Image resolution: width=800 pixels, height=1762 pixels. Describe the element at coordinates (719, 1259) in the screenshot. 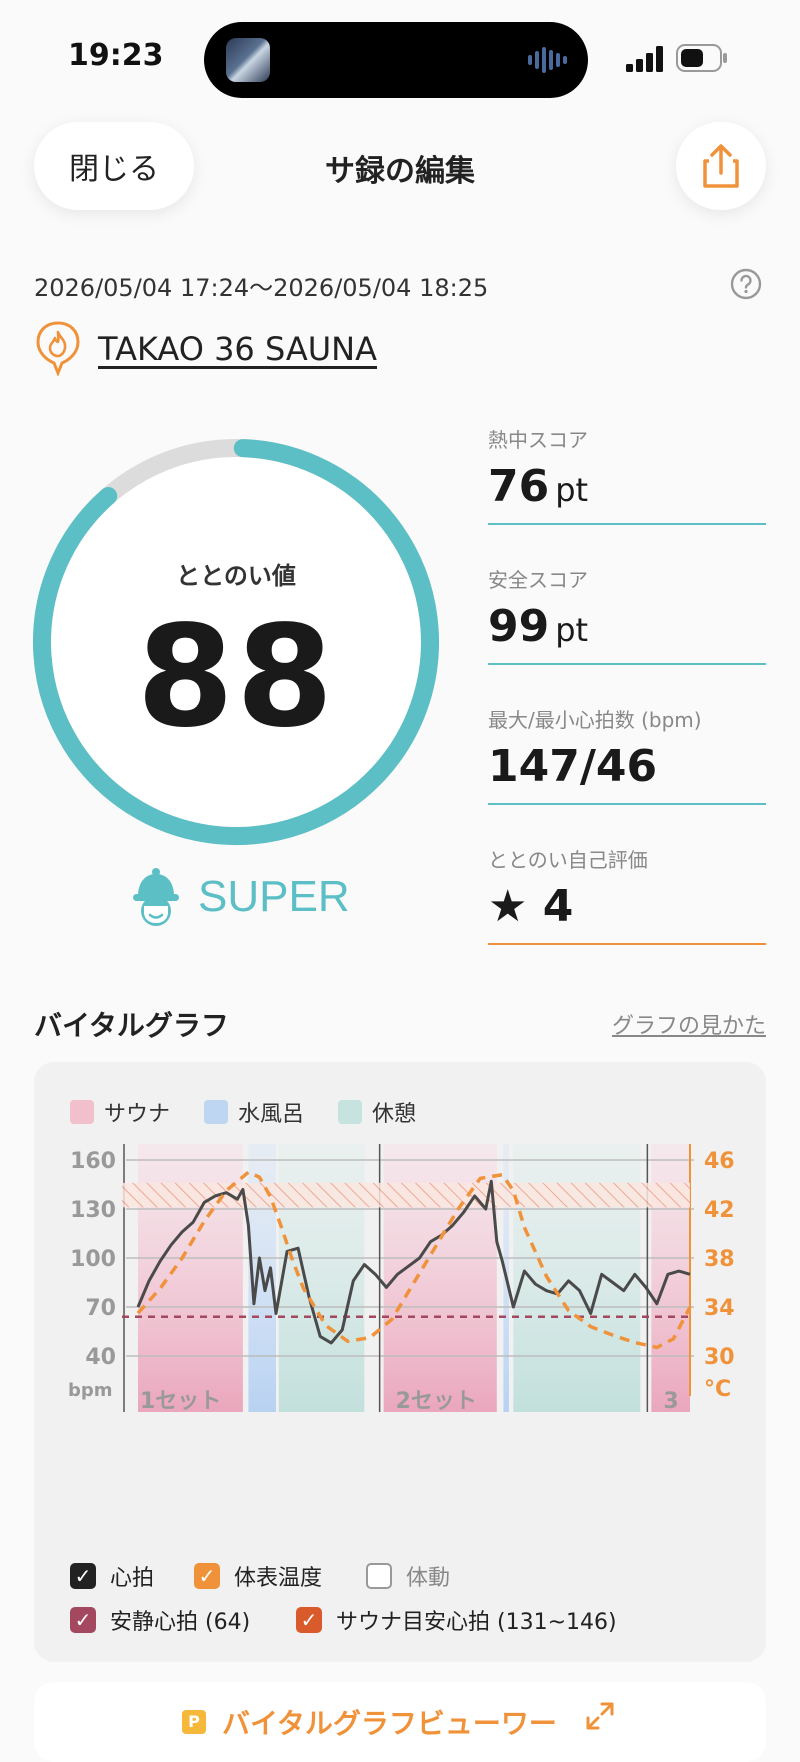

I see `y-right-tick: 38` at that location.